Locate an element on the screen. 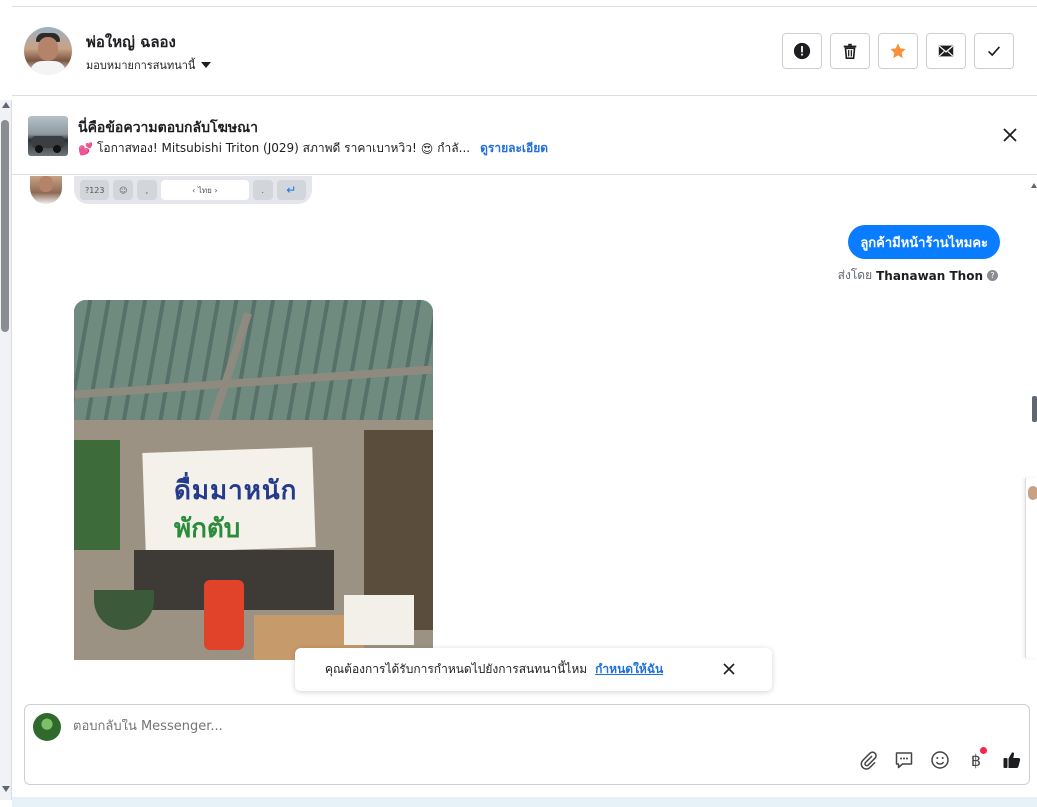 This screenshot has height=807, width=1037. kb-key: ↵ is located at coordinates (291, 190).